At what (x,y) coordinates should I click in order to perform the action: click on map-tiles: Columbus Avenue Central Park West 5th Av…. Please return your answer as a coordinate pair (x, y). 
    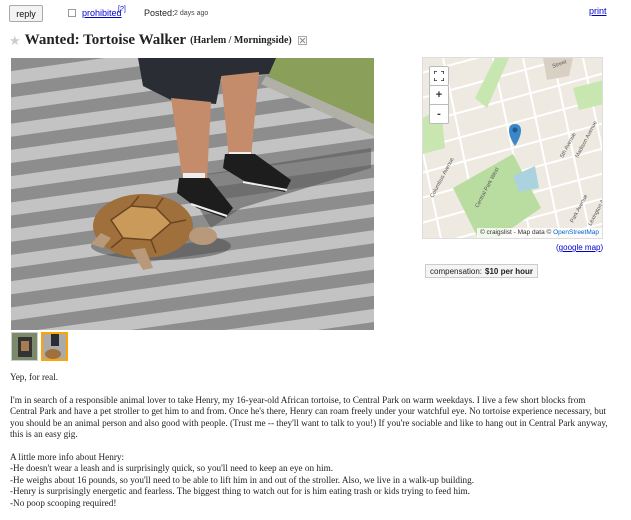
    Looking at the image, I should click on (512, 148).